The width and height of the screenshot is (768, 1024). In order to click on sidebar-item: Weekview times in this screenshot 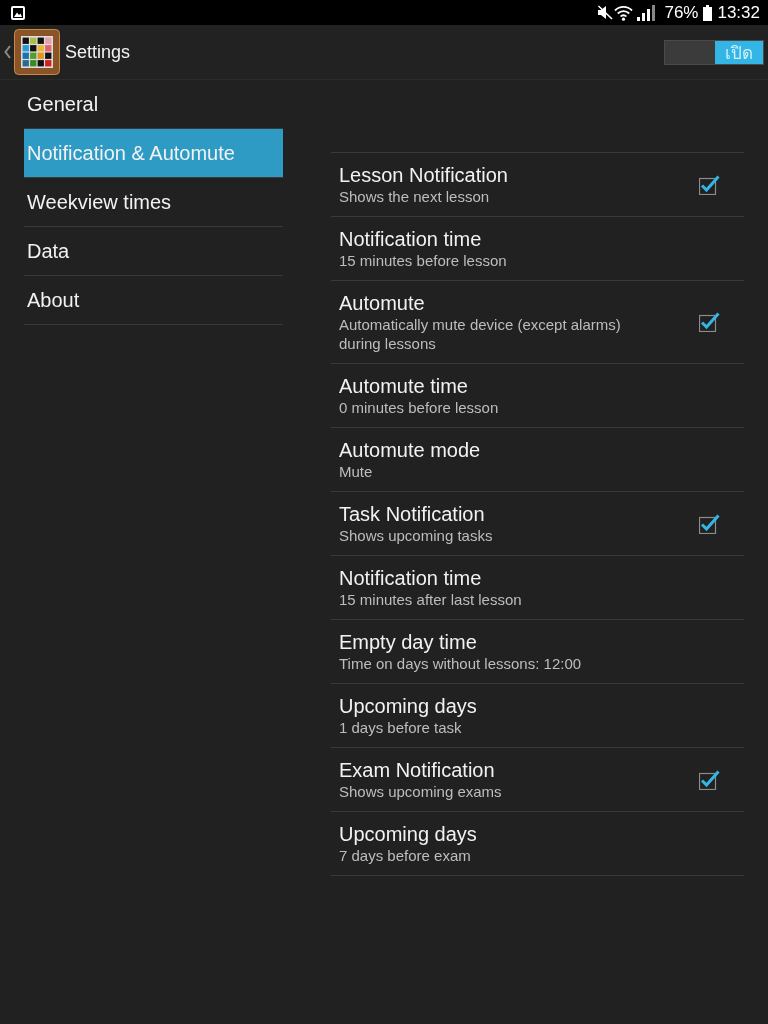, I will do `click(153, 202)`.